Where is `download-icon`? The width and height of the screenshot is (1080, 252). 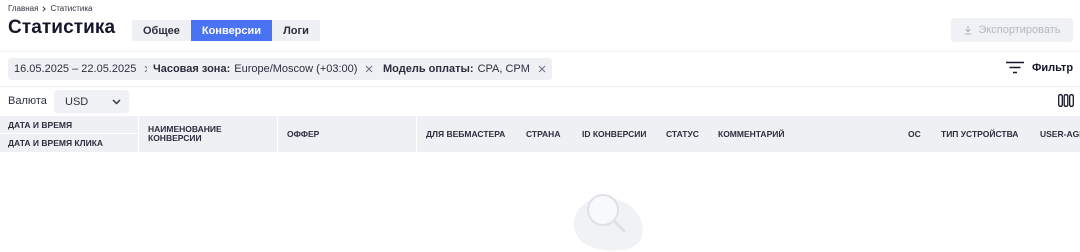 download-icon is located at coordinates (968, 30).